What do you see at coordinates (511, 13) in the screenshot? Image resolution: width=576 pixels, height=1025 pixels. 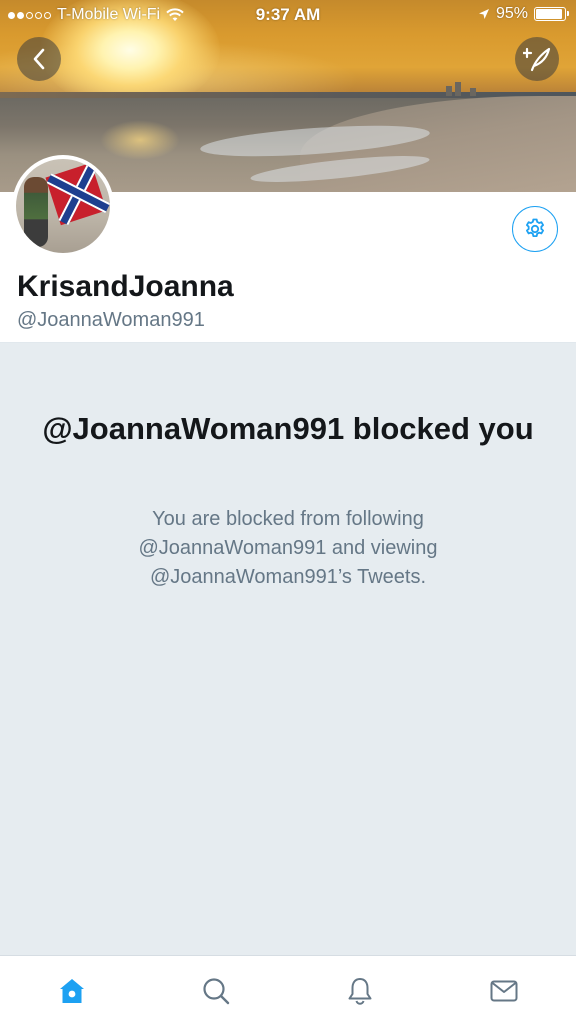 I see `battery-percentage: 95%` at bounding box center [511, 13].